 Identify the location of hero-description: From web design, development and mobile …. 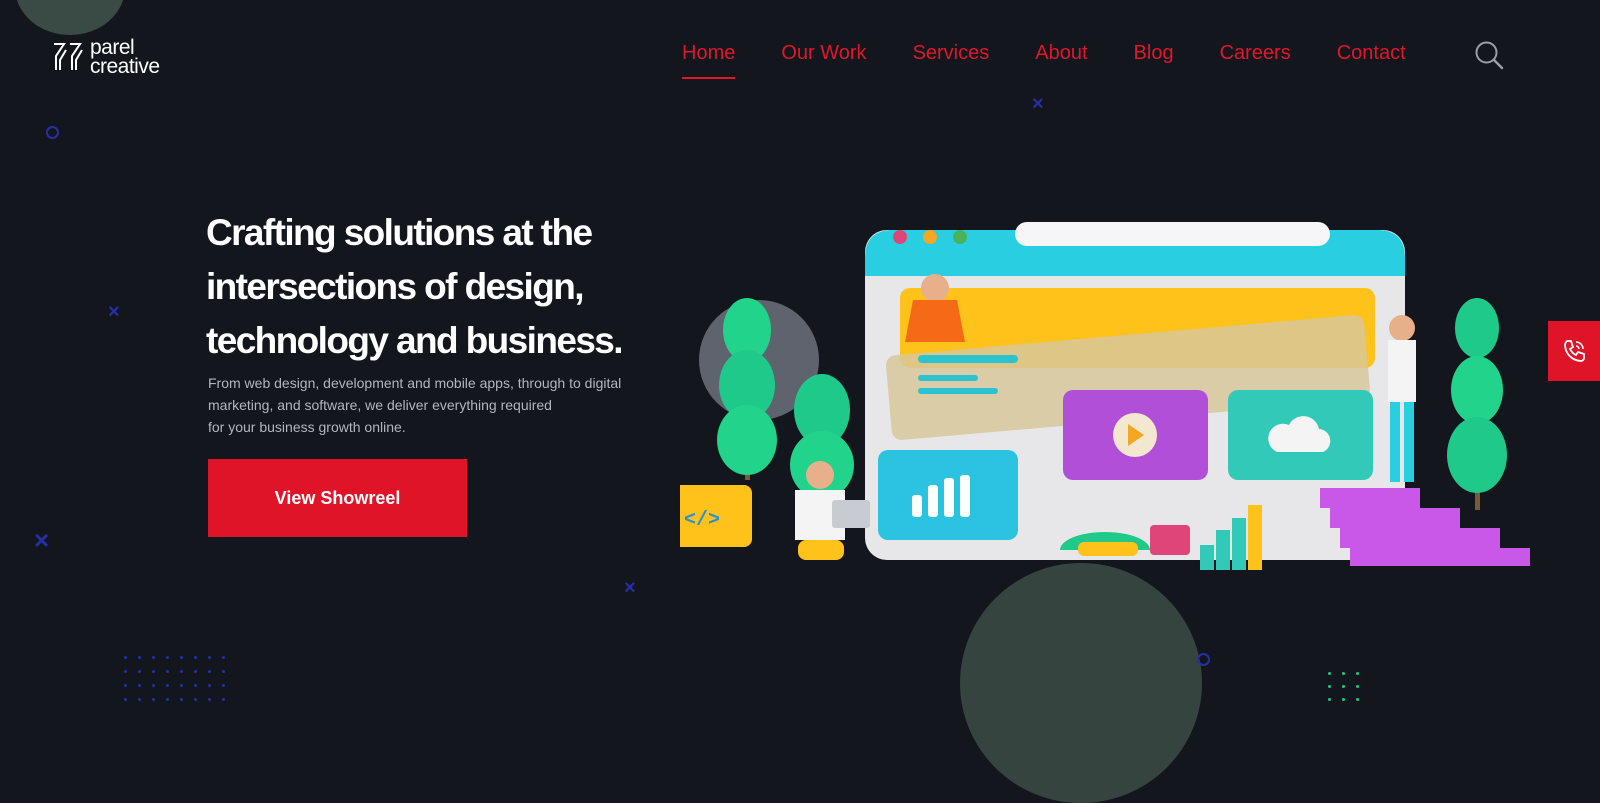
(423, 405).